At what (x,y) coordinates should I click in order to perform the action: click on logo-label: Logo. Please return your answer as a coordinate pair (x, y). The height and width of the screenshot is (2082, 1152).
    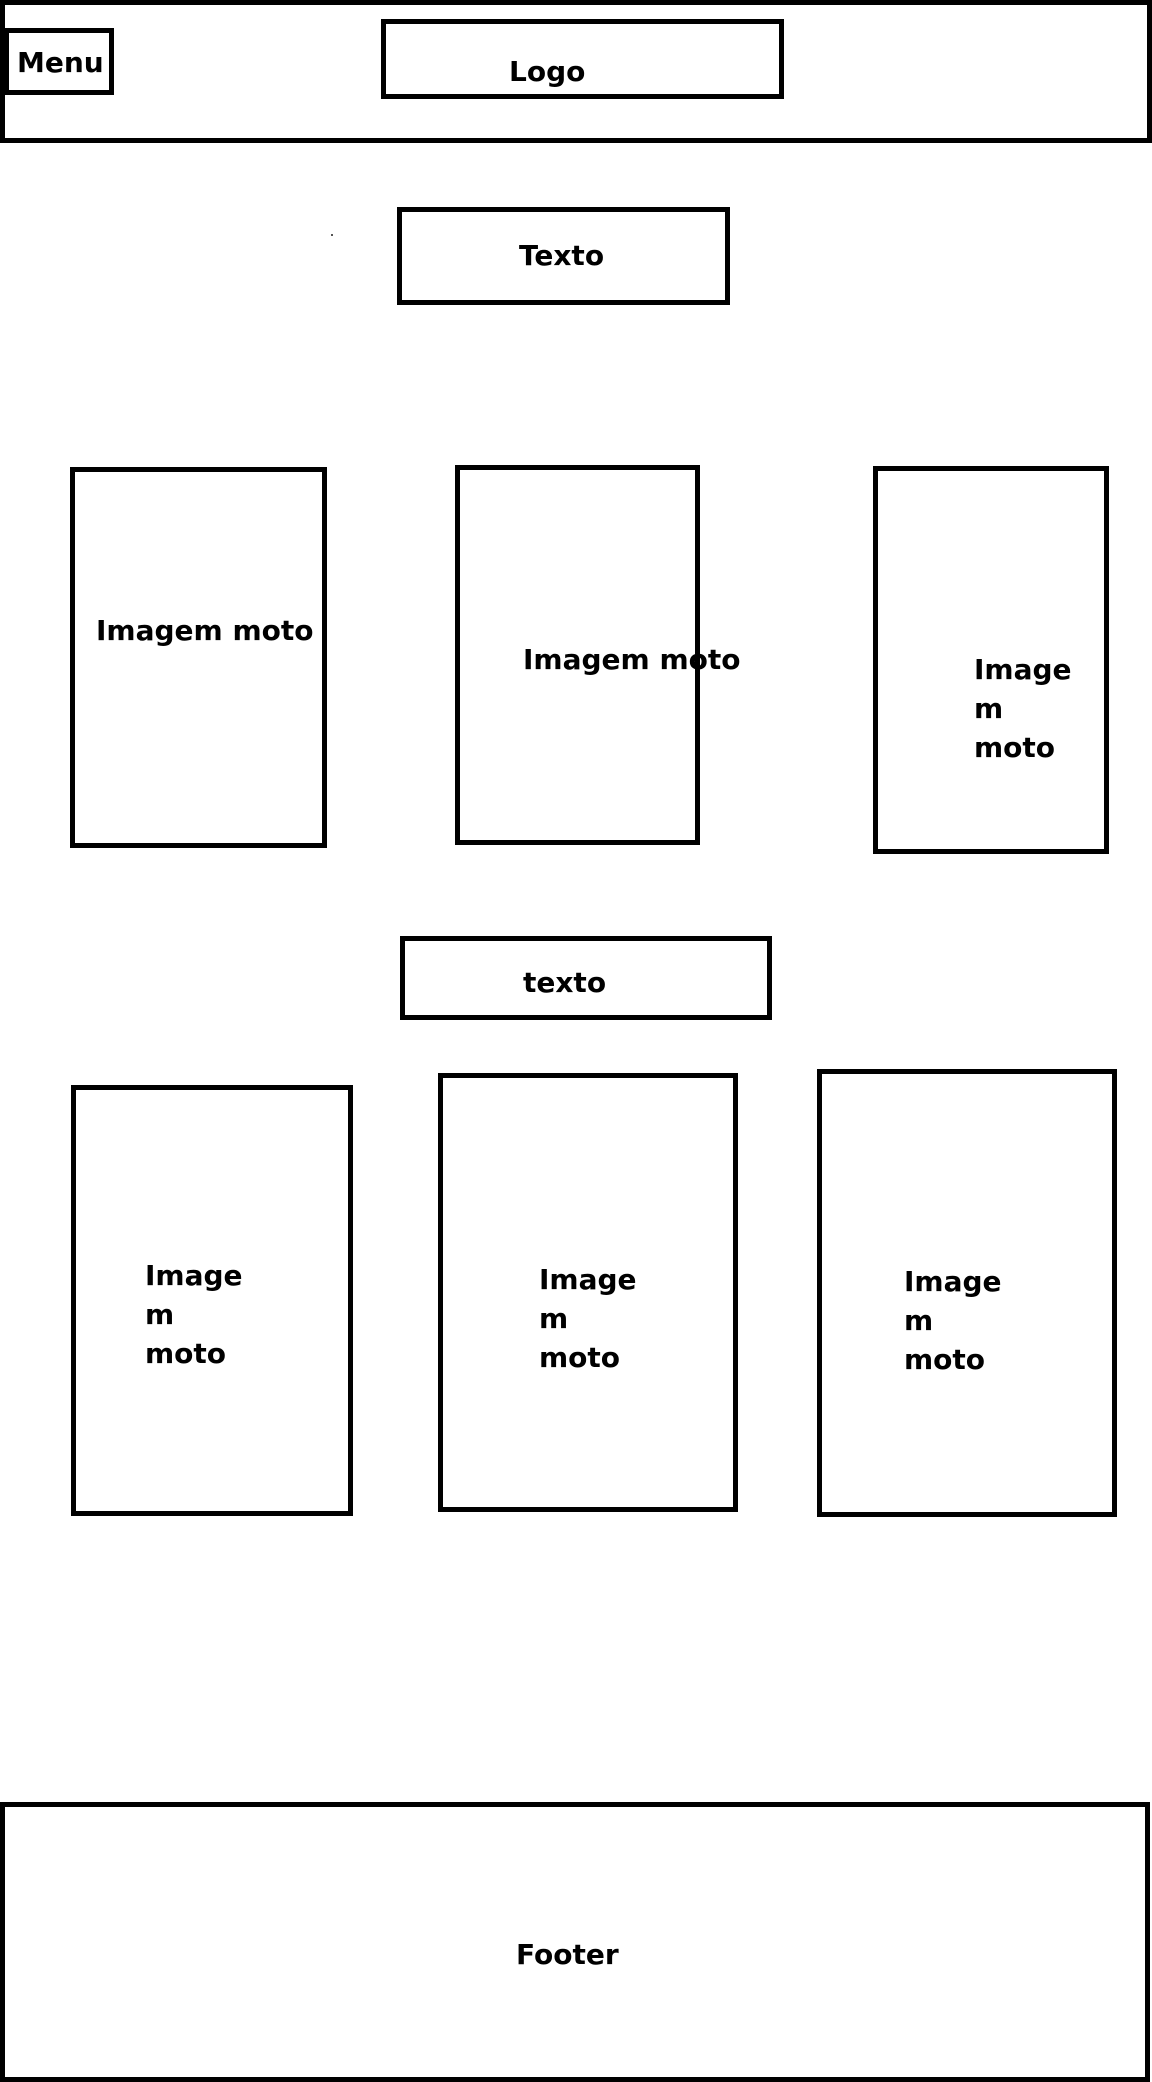
    Looking at the image, I should click on (547, 71).